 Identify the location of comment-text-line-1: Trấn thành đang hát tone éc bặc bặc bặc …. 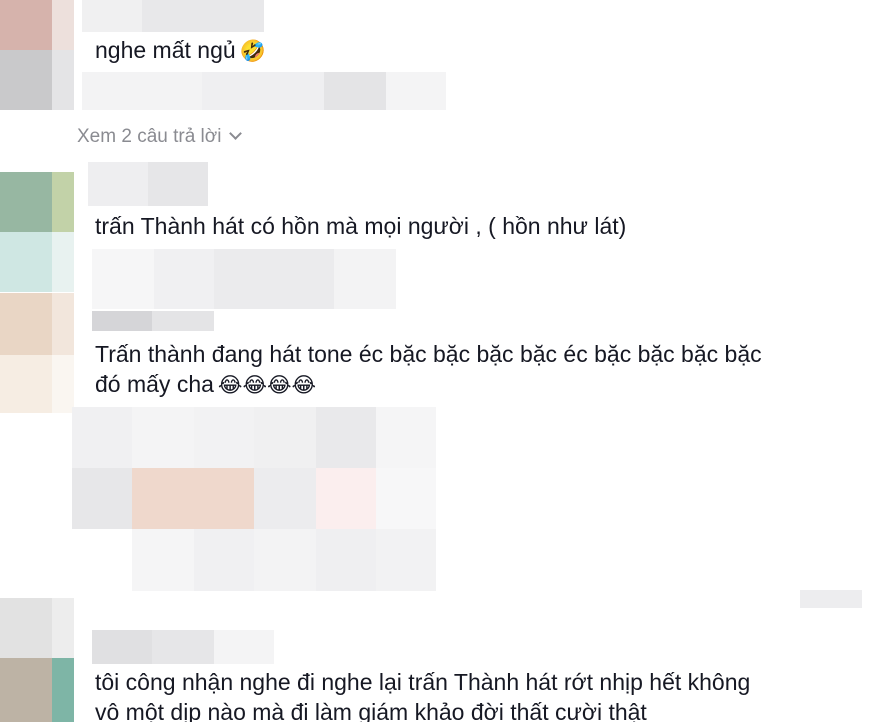
(428, 354).